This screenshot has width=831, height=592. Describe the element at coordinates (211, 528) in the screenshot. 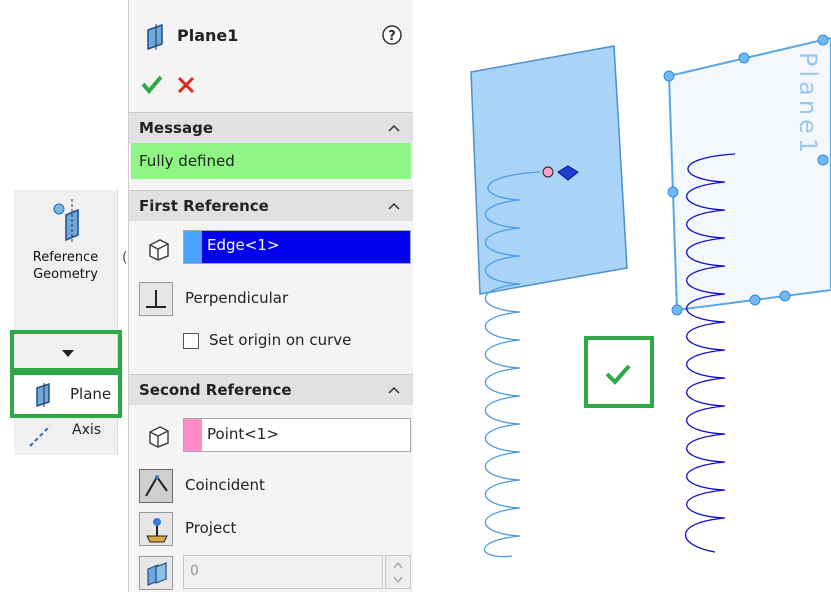

I see `project-label: Project` at that location.